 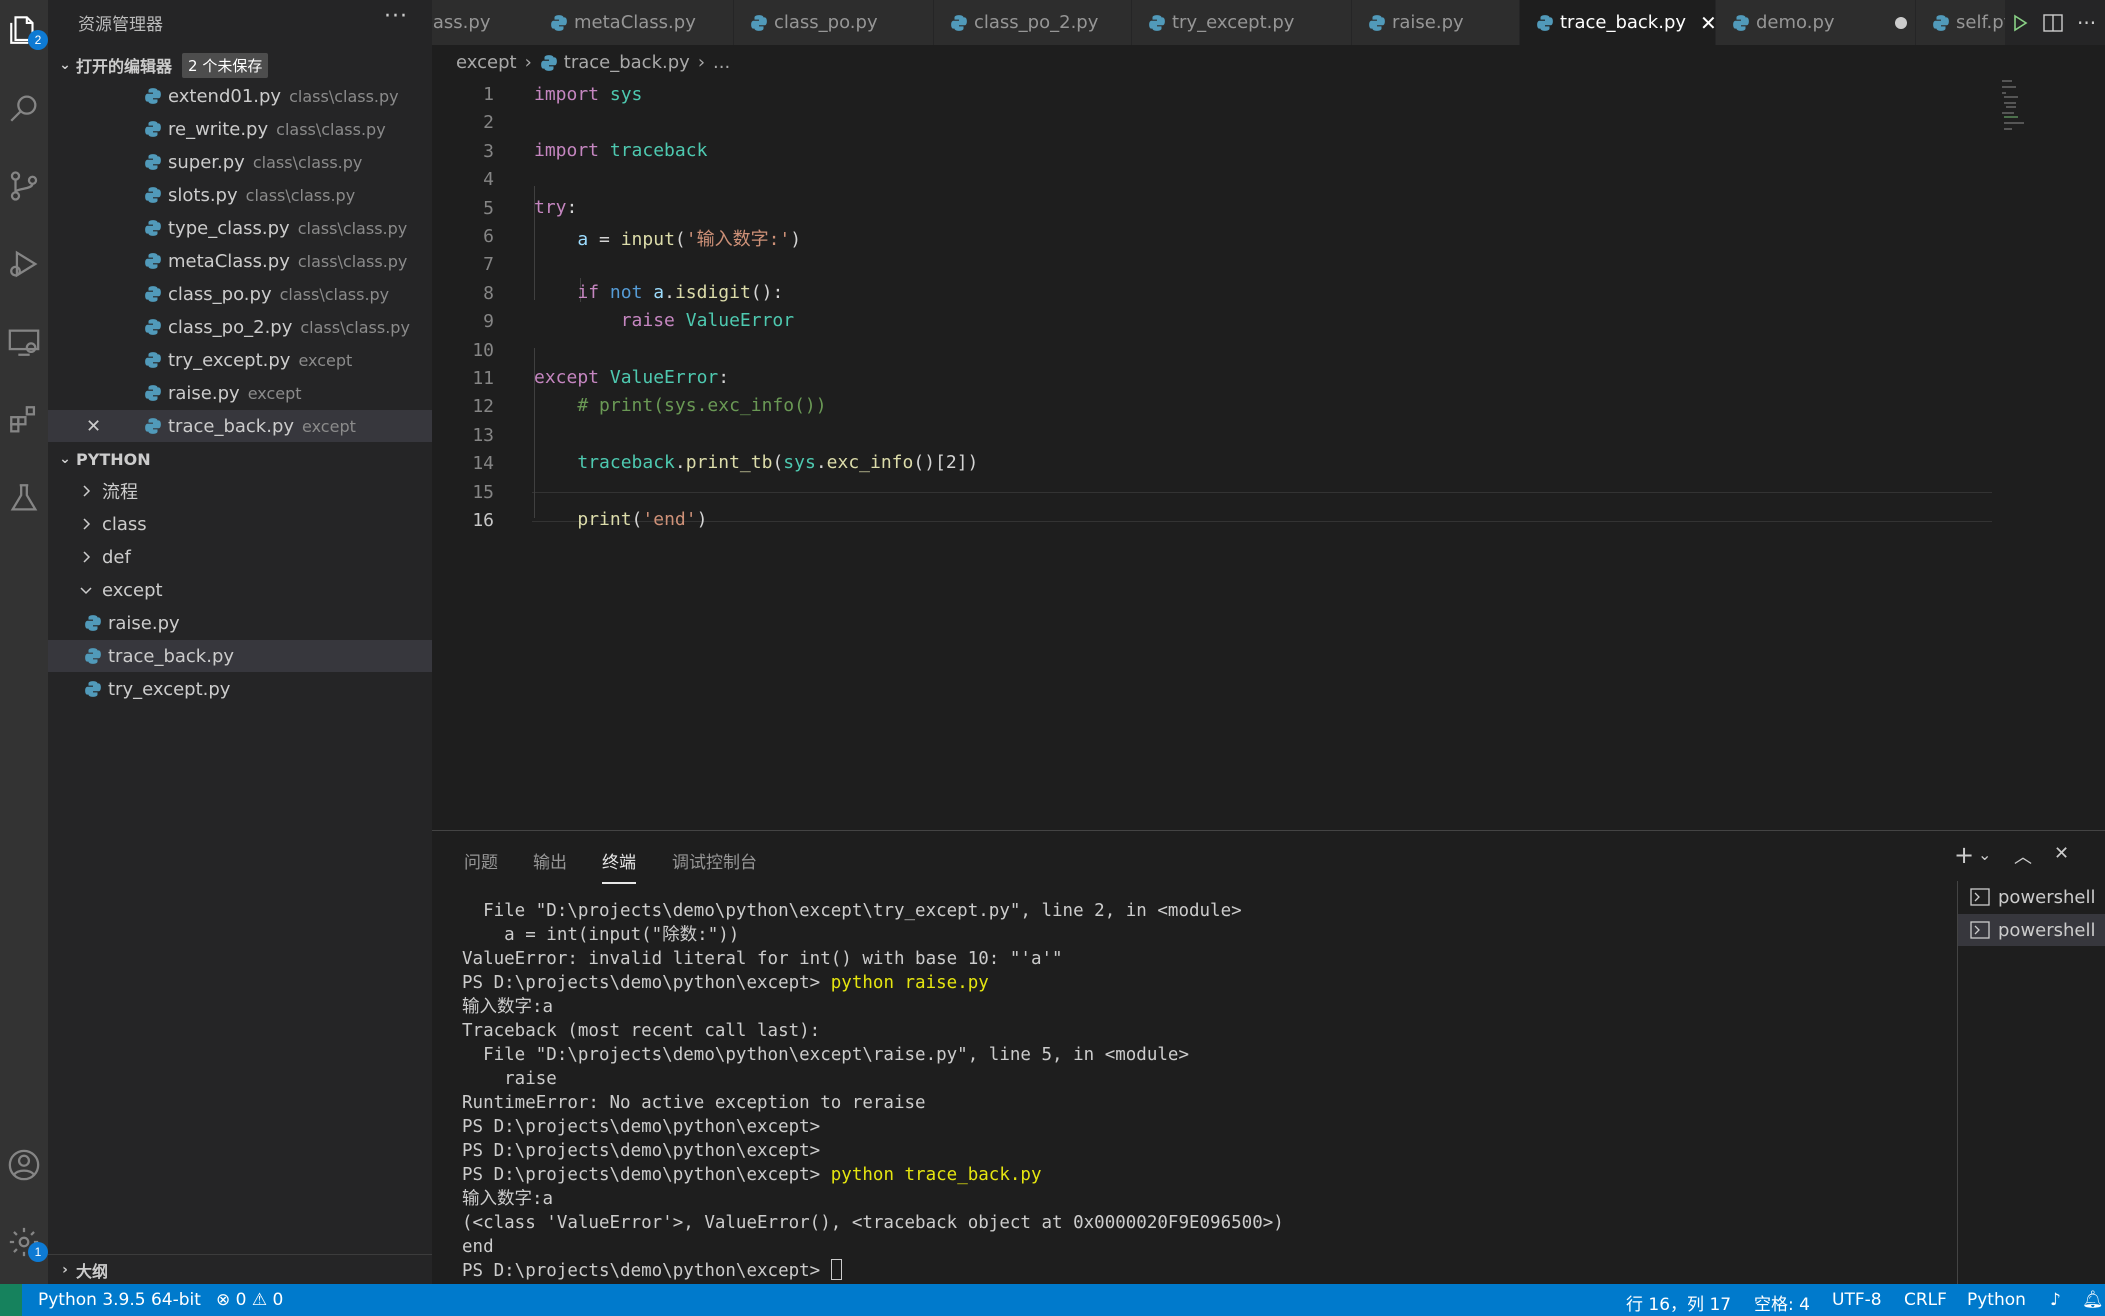 What do you see at coordinates (274, 393) in the screenshot?
I see `file-folder: except` at bounding box center [274, 393].